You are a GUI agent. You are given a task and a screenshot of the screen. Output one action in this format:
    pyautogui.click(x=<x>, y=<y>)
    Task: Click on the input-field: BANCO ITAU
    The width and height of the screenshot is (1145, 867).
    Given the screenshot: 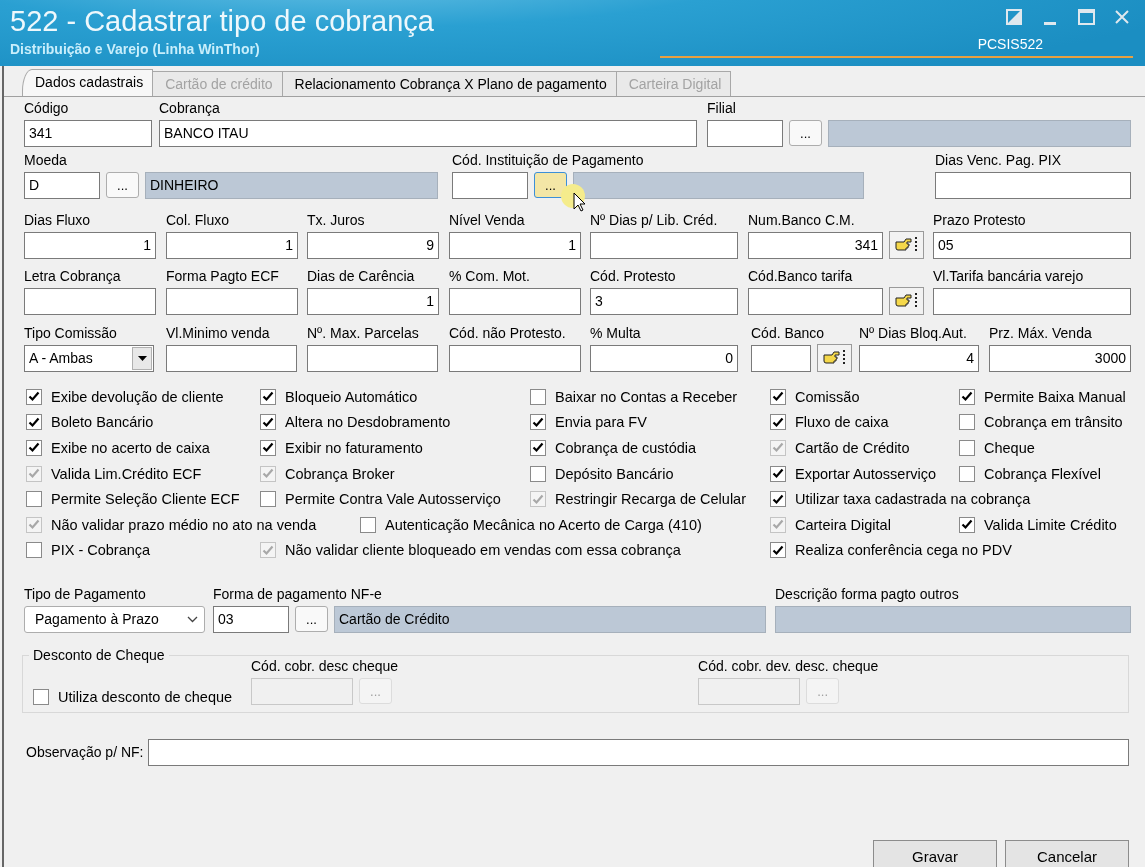 What is the action you would take?
    pyautogui.click(x=428, y=133)
    